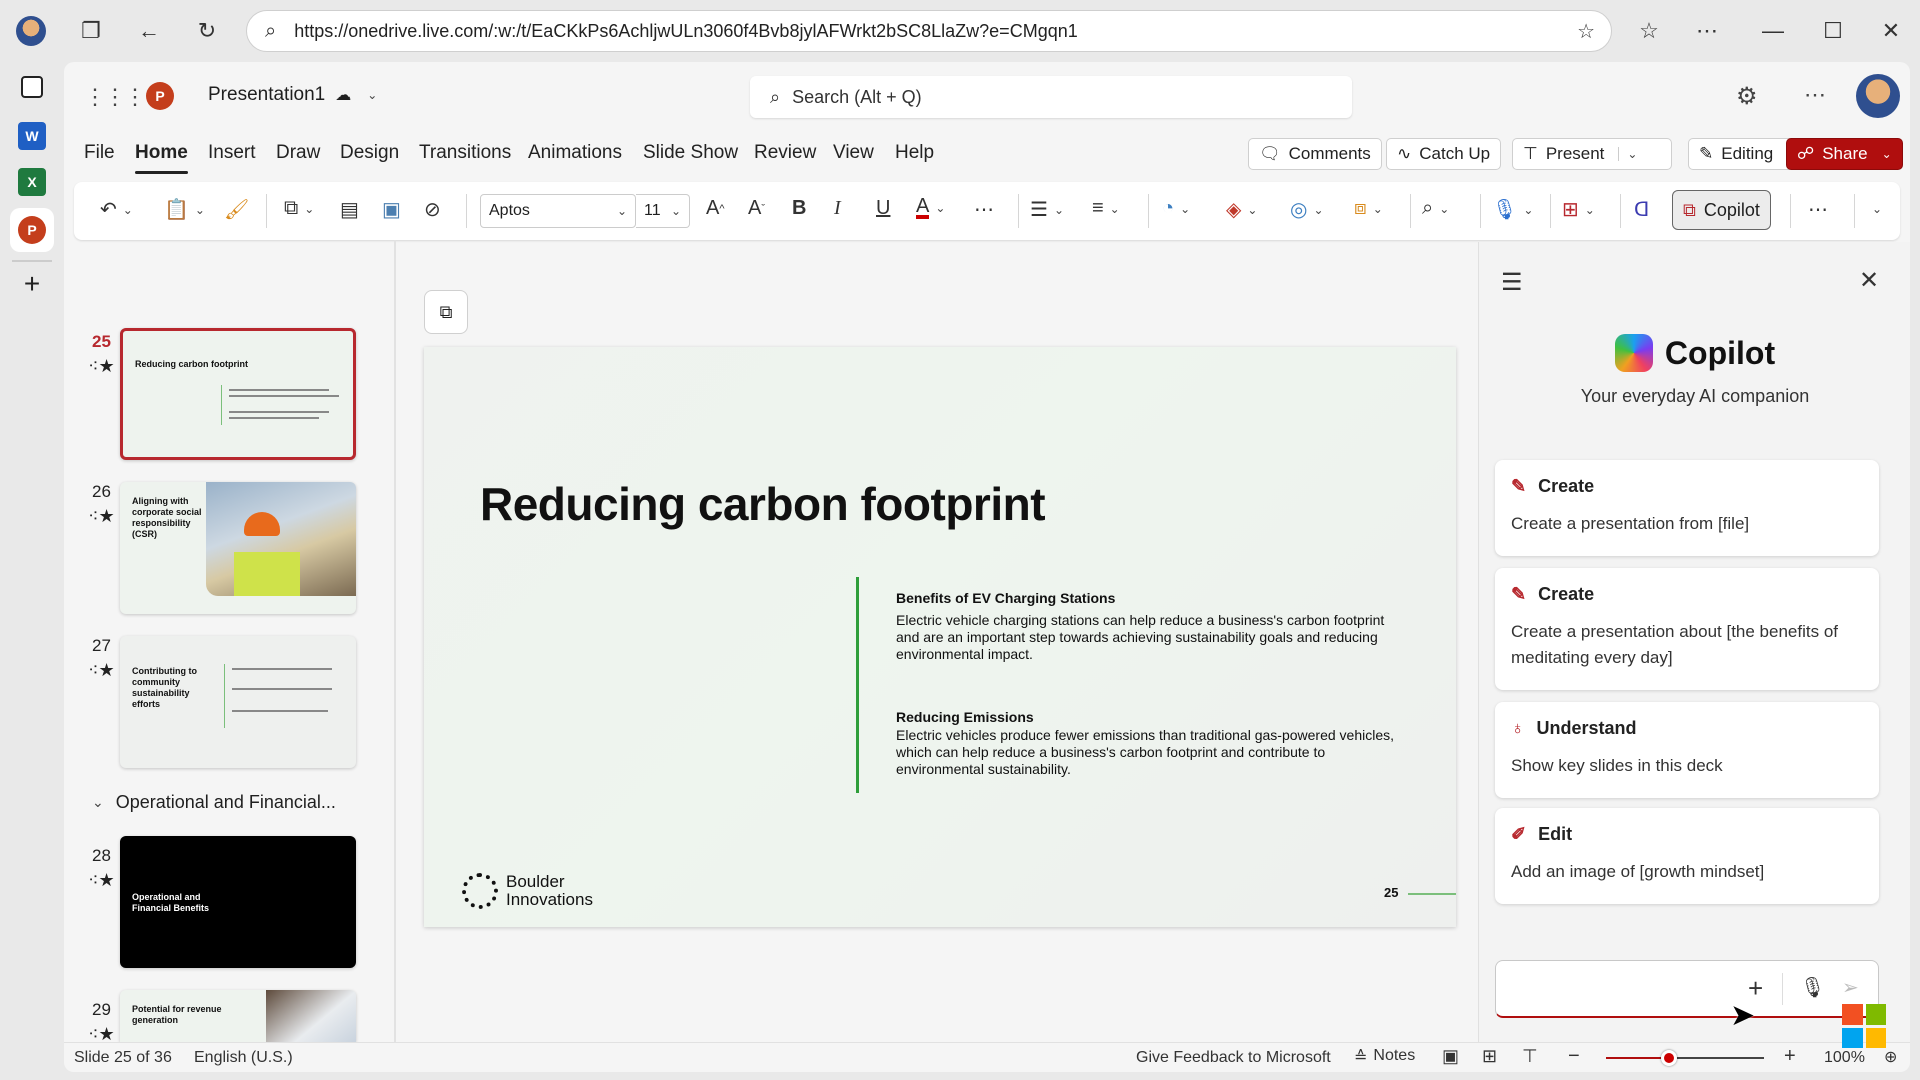 Image resolution: width=1920 pixels, height=1080 pixels. What do you see at coordinates (756, 208) in the screenshot?
I see `decrease-font-icon: Aˇ` at bounding box center [756, 208].